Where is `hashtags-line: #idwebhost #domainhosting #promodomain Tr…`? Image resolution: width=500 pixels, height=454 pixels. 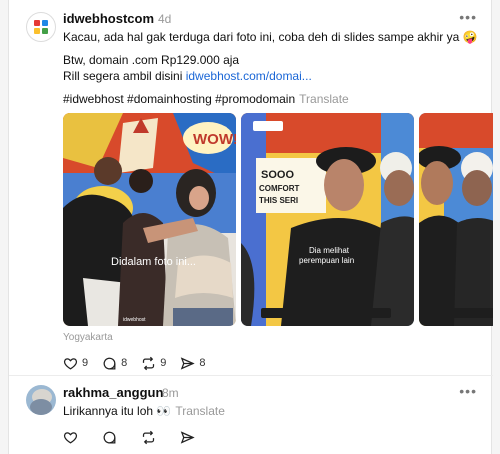 hashtags-line: #idwebhost #domainhosting #promodomain Tr… is located at coordinates (206, 99).